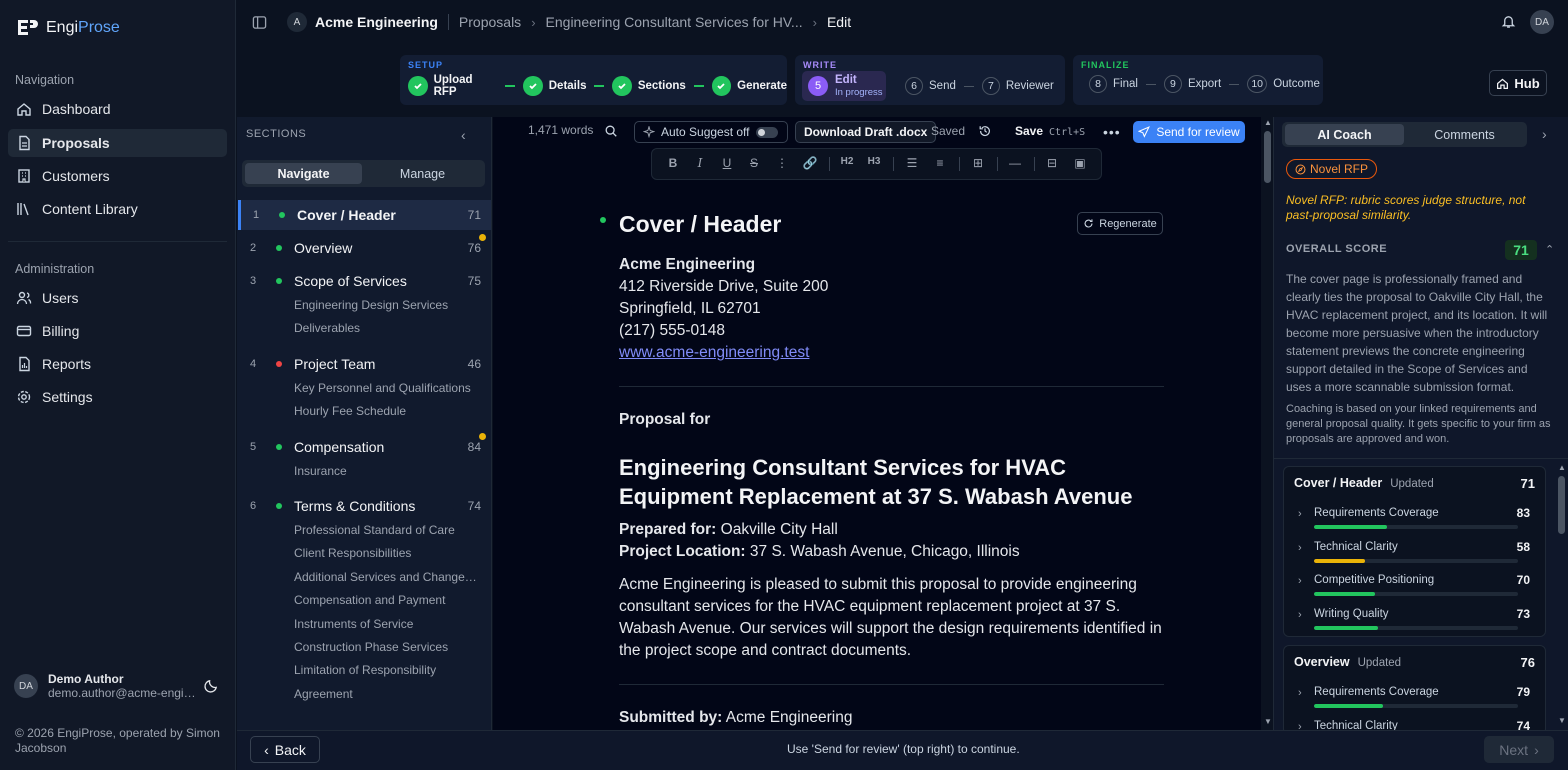  I want to click on criterion-row: › Requirements Coverage 83, so click(1418, 520).